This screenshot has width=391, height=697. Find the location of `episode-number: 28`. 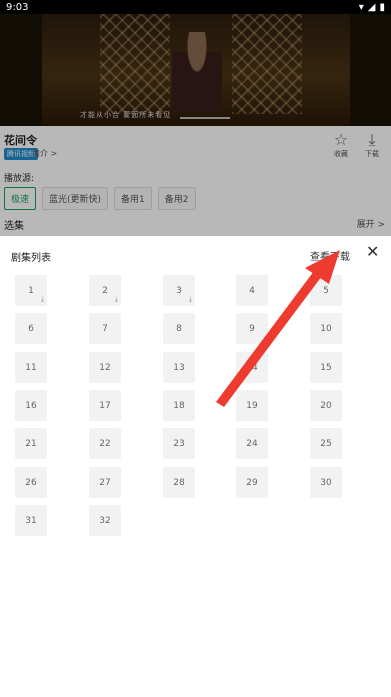

episode-number: 28 is located at coordinates (179, 482).